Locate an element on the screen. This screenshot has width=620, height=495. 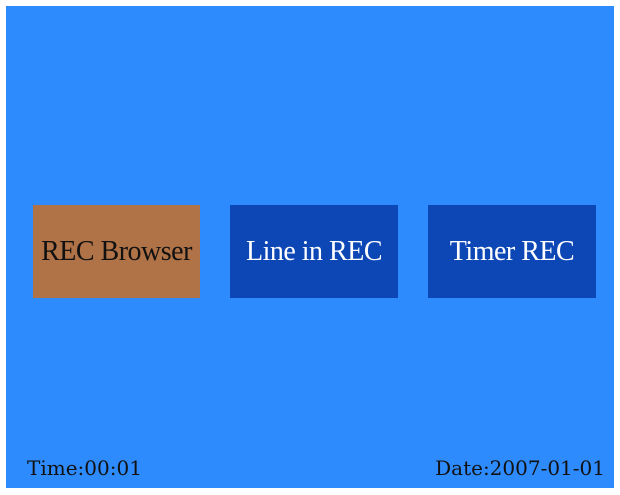
menu-item-line-in-rec: Line in REC is located at coordinates (314, 251).